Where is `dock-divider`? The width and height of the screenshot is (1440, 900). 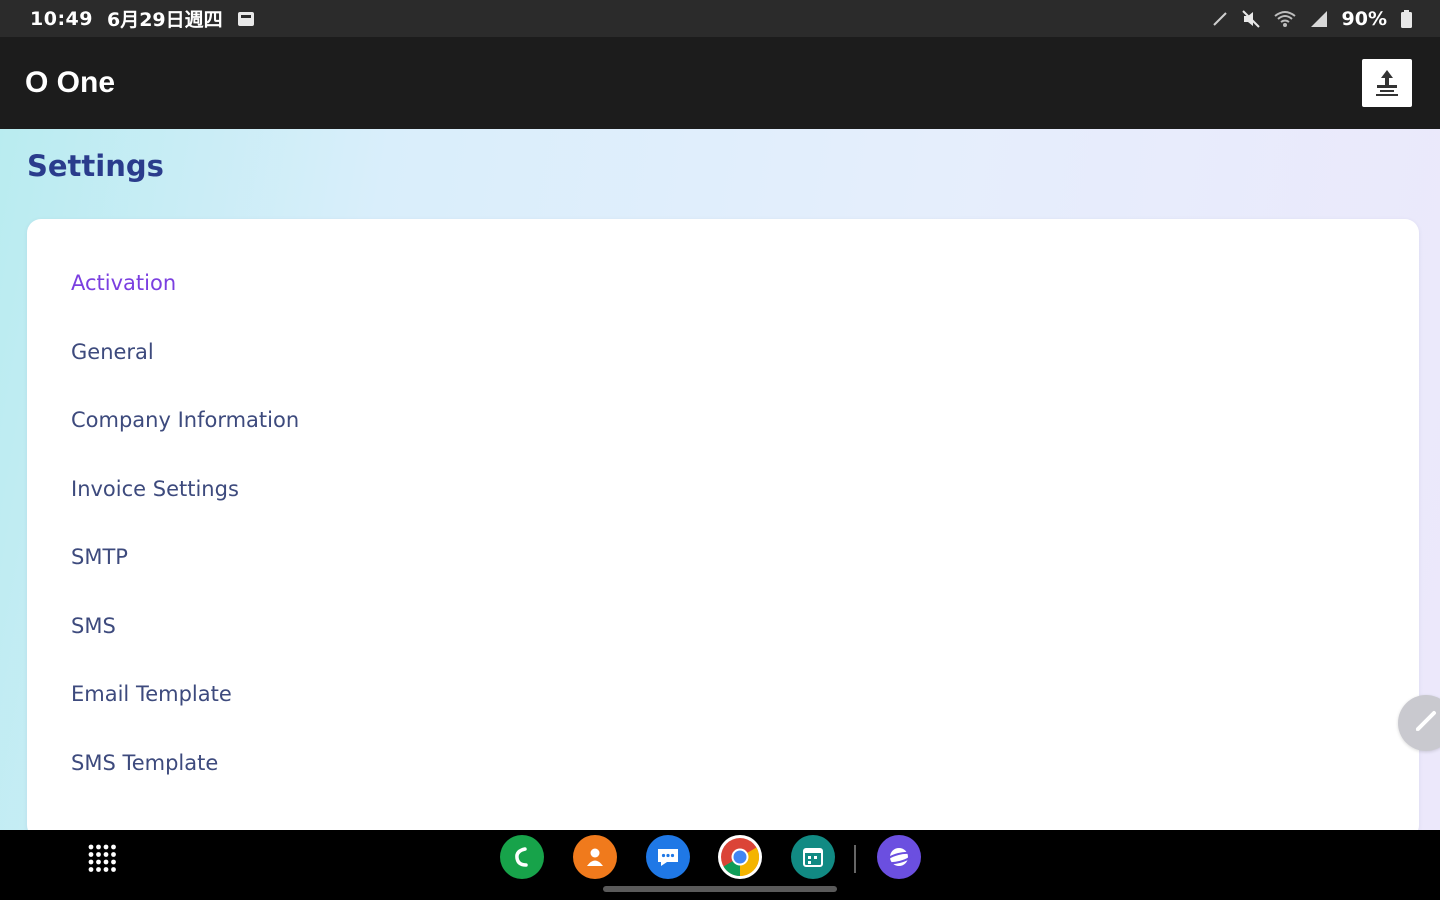
dock-divider is located at coordinates (855, 859).